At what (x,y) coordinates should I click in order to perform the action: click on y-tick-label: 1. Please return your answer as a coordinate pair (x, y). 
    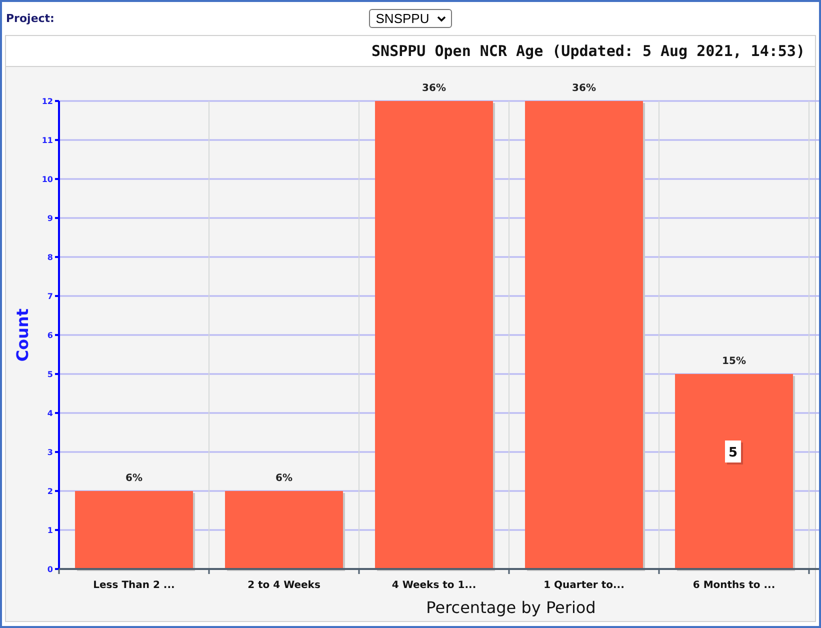
    Looking at the image, I should click on (50, 530).